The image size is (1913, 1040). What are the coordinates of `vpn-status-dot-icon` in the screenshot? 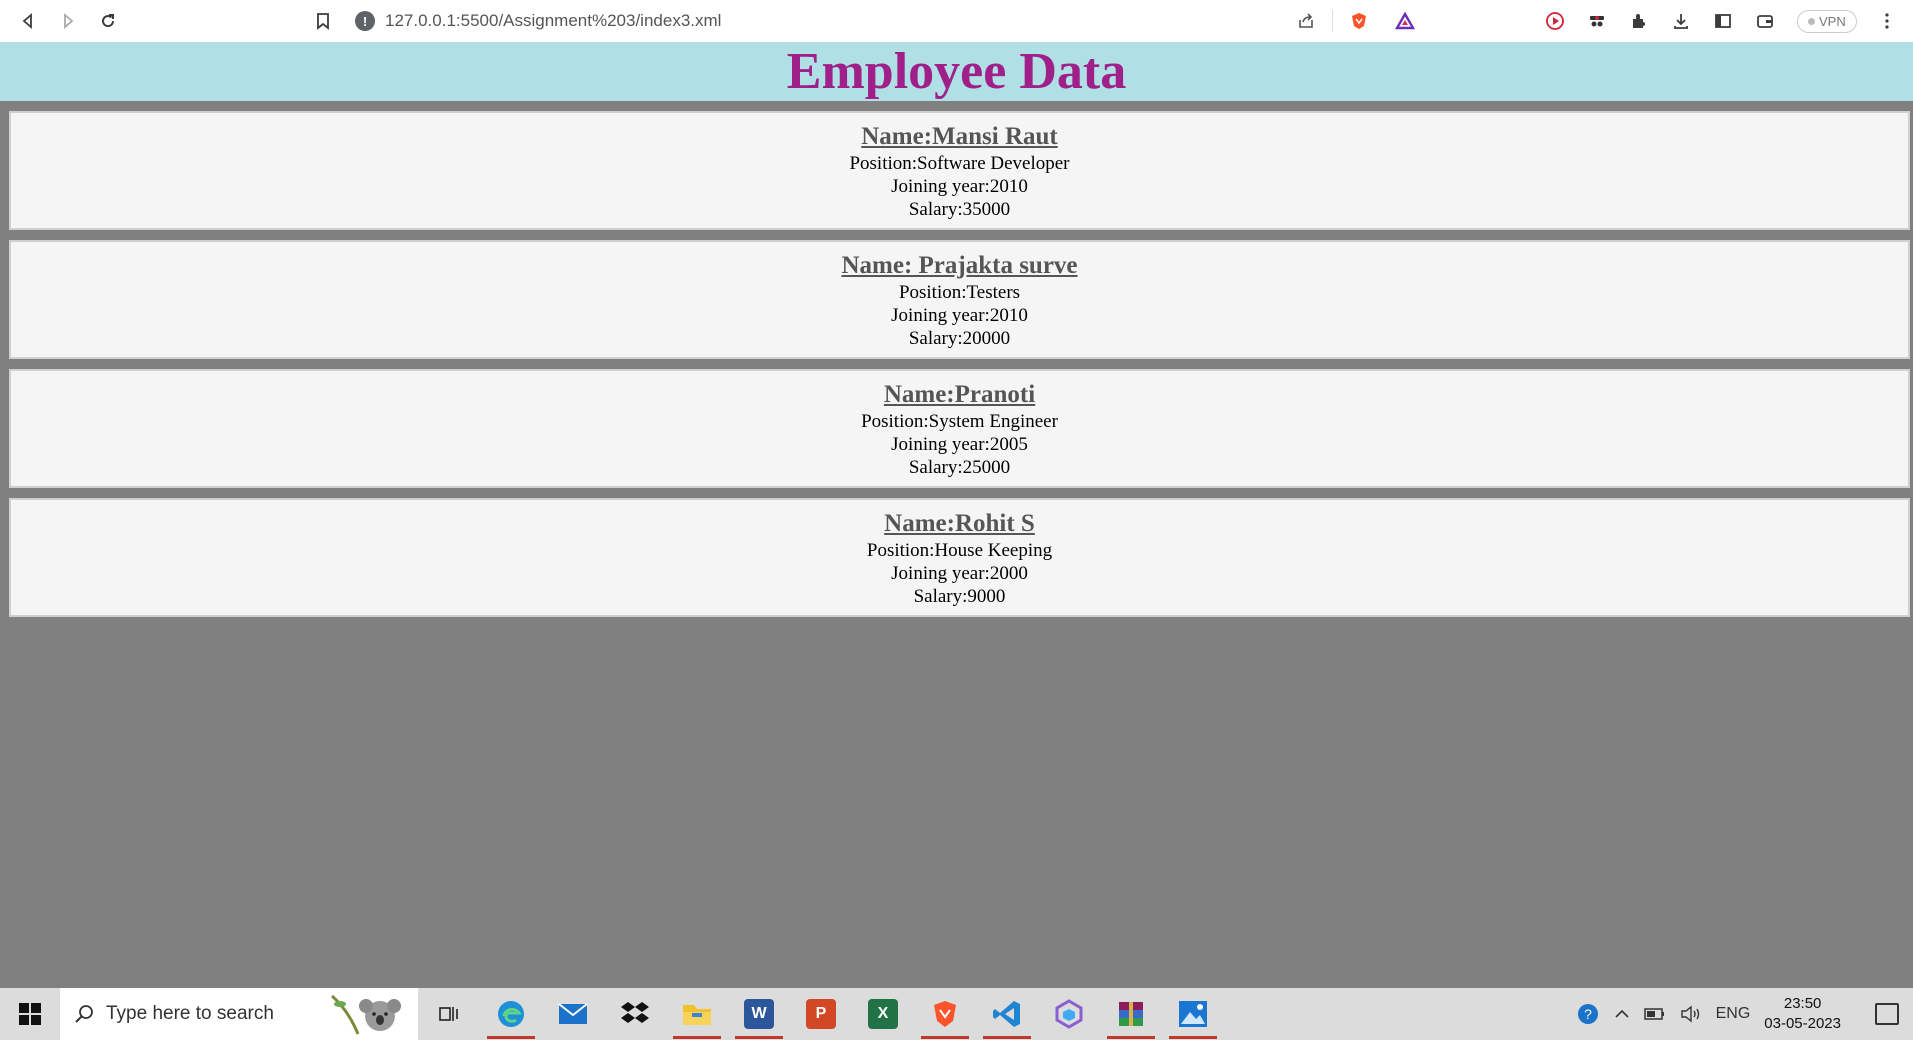 It's located at (1811, 21).